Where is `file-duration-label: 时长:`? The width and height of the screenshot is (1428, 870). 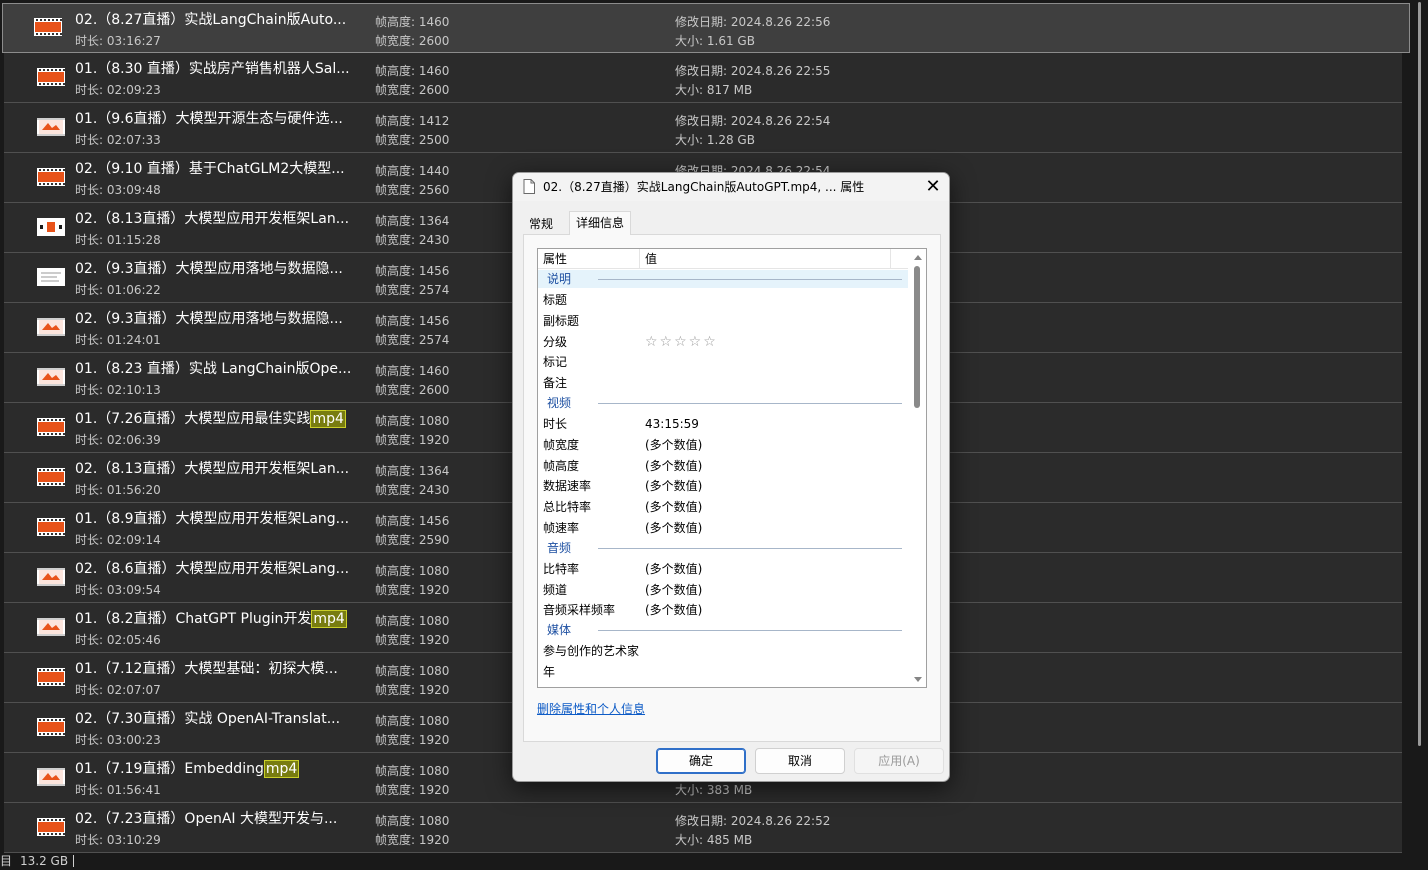
file-duration-label: 时长: is located at coordinates (89, 590).